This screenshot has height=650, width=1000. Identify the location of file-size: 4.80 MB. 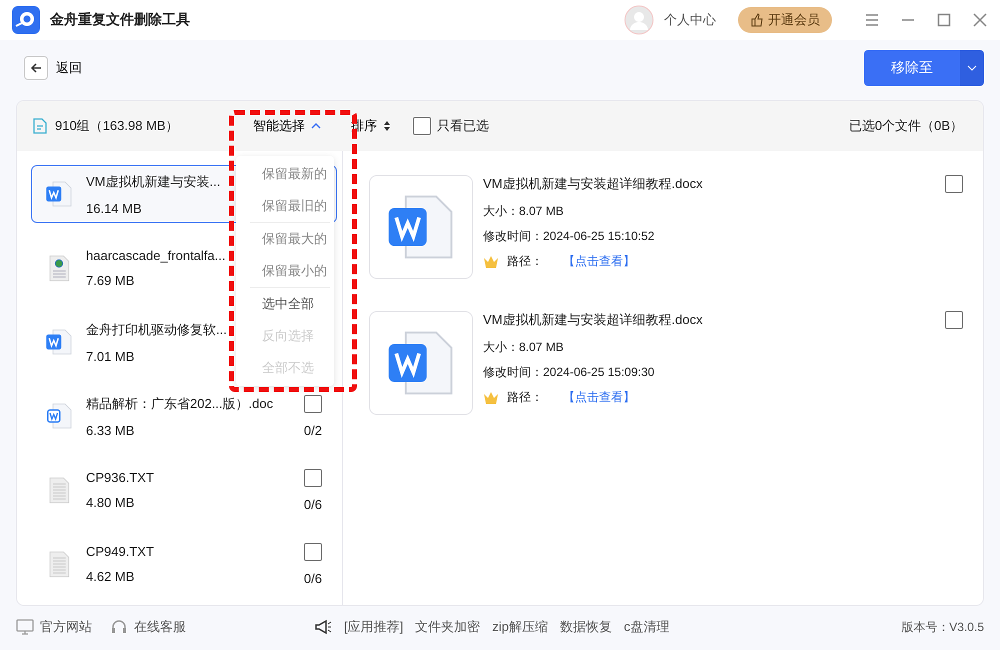
(110, 502).